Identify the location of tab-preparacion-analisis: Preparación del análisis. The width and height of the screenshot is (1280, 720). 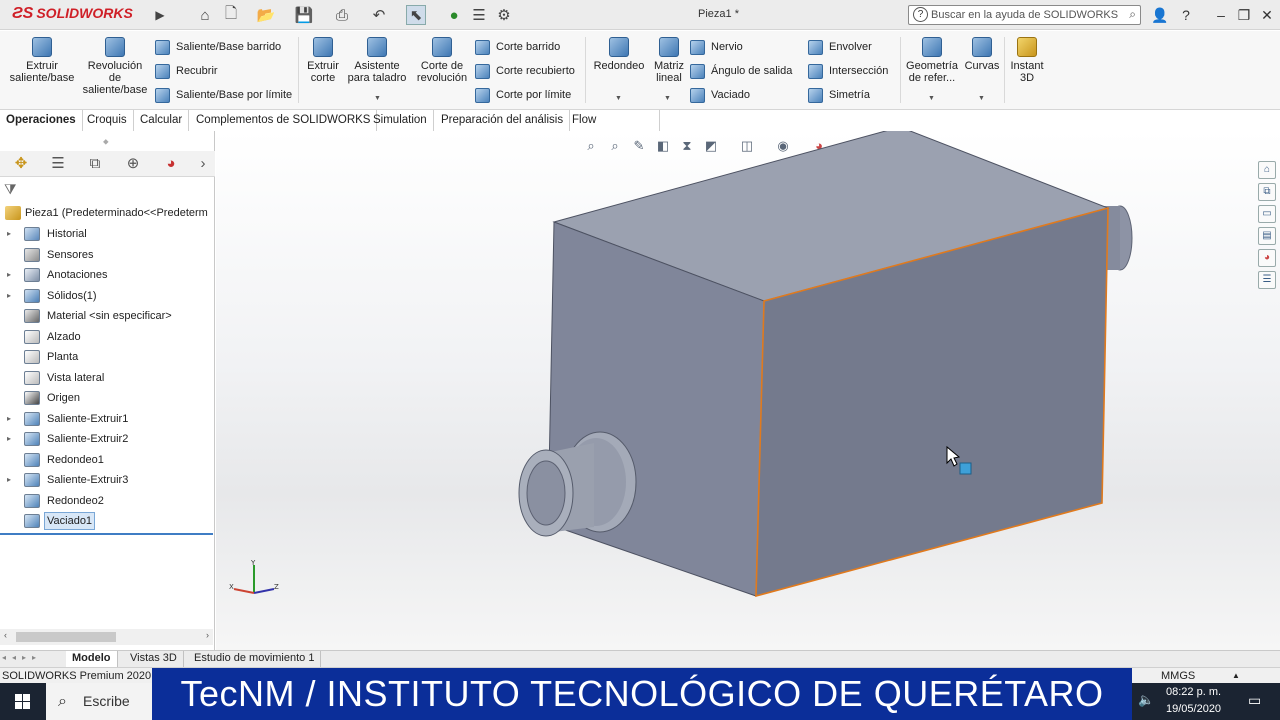
(503, 120).